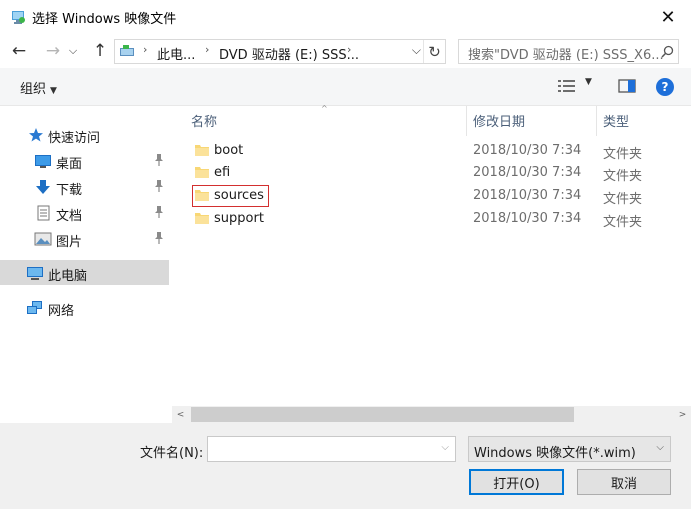 The image size is (691, 509). Describe the element at coordinates (345, 17) in the screenshot. I see `title-bar: 选择 Windows 映像文件 ✕` at that location.